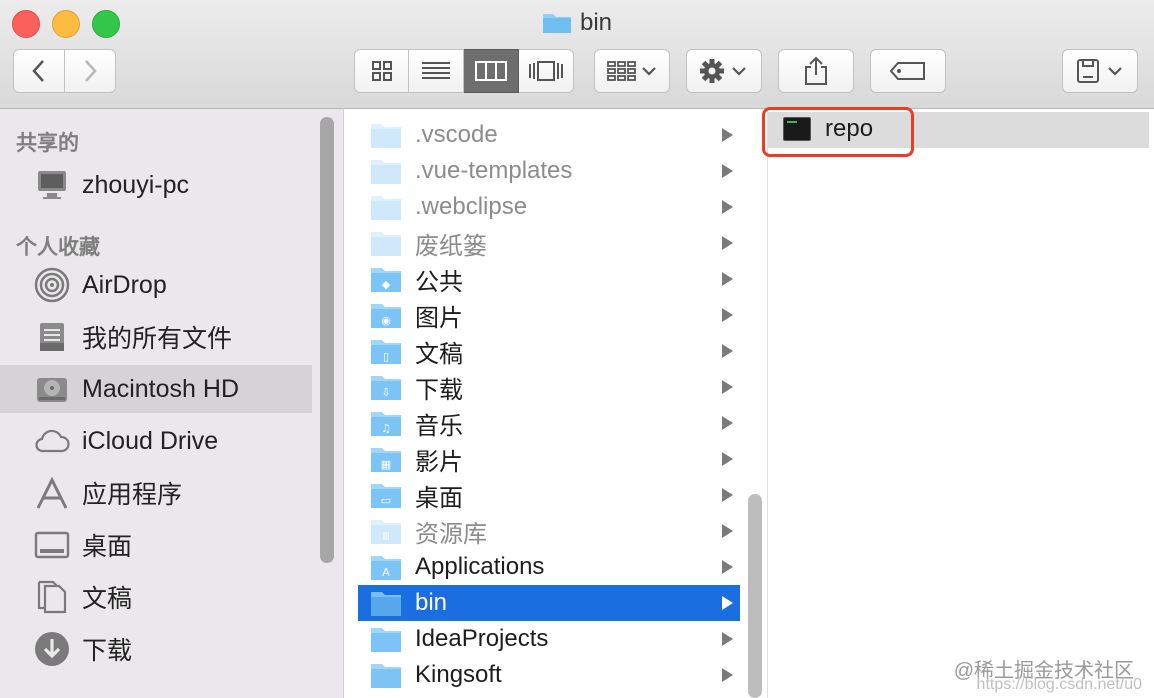  What do you see at coordinates (52, 185) in the screenshot?
I see `computer-icon` at bounding box center [52, 185].